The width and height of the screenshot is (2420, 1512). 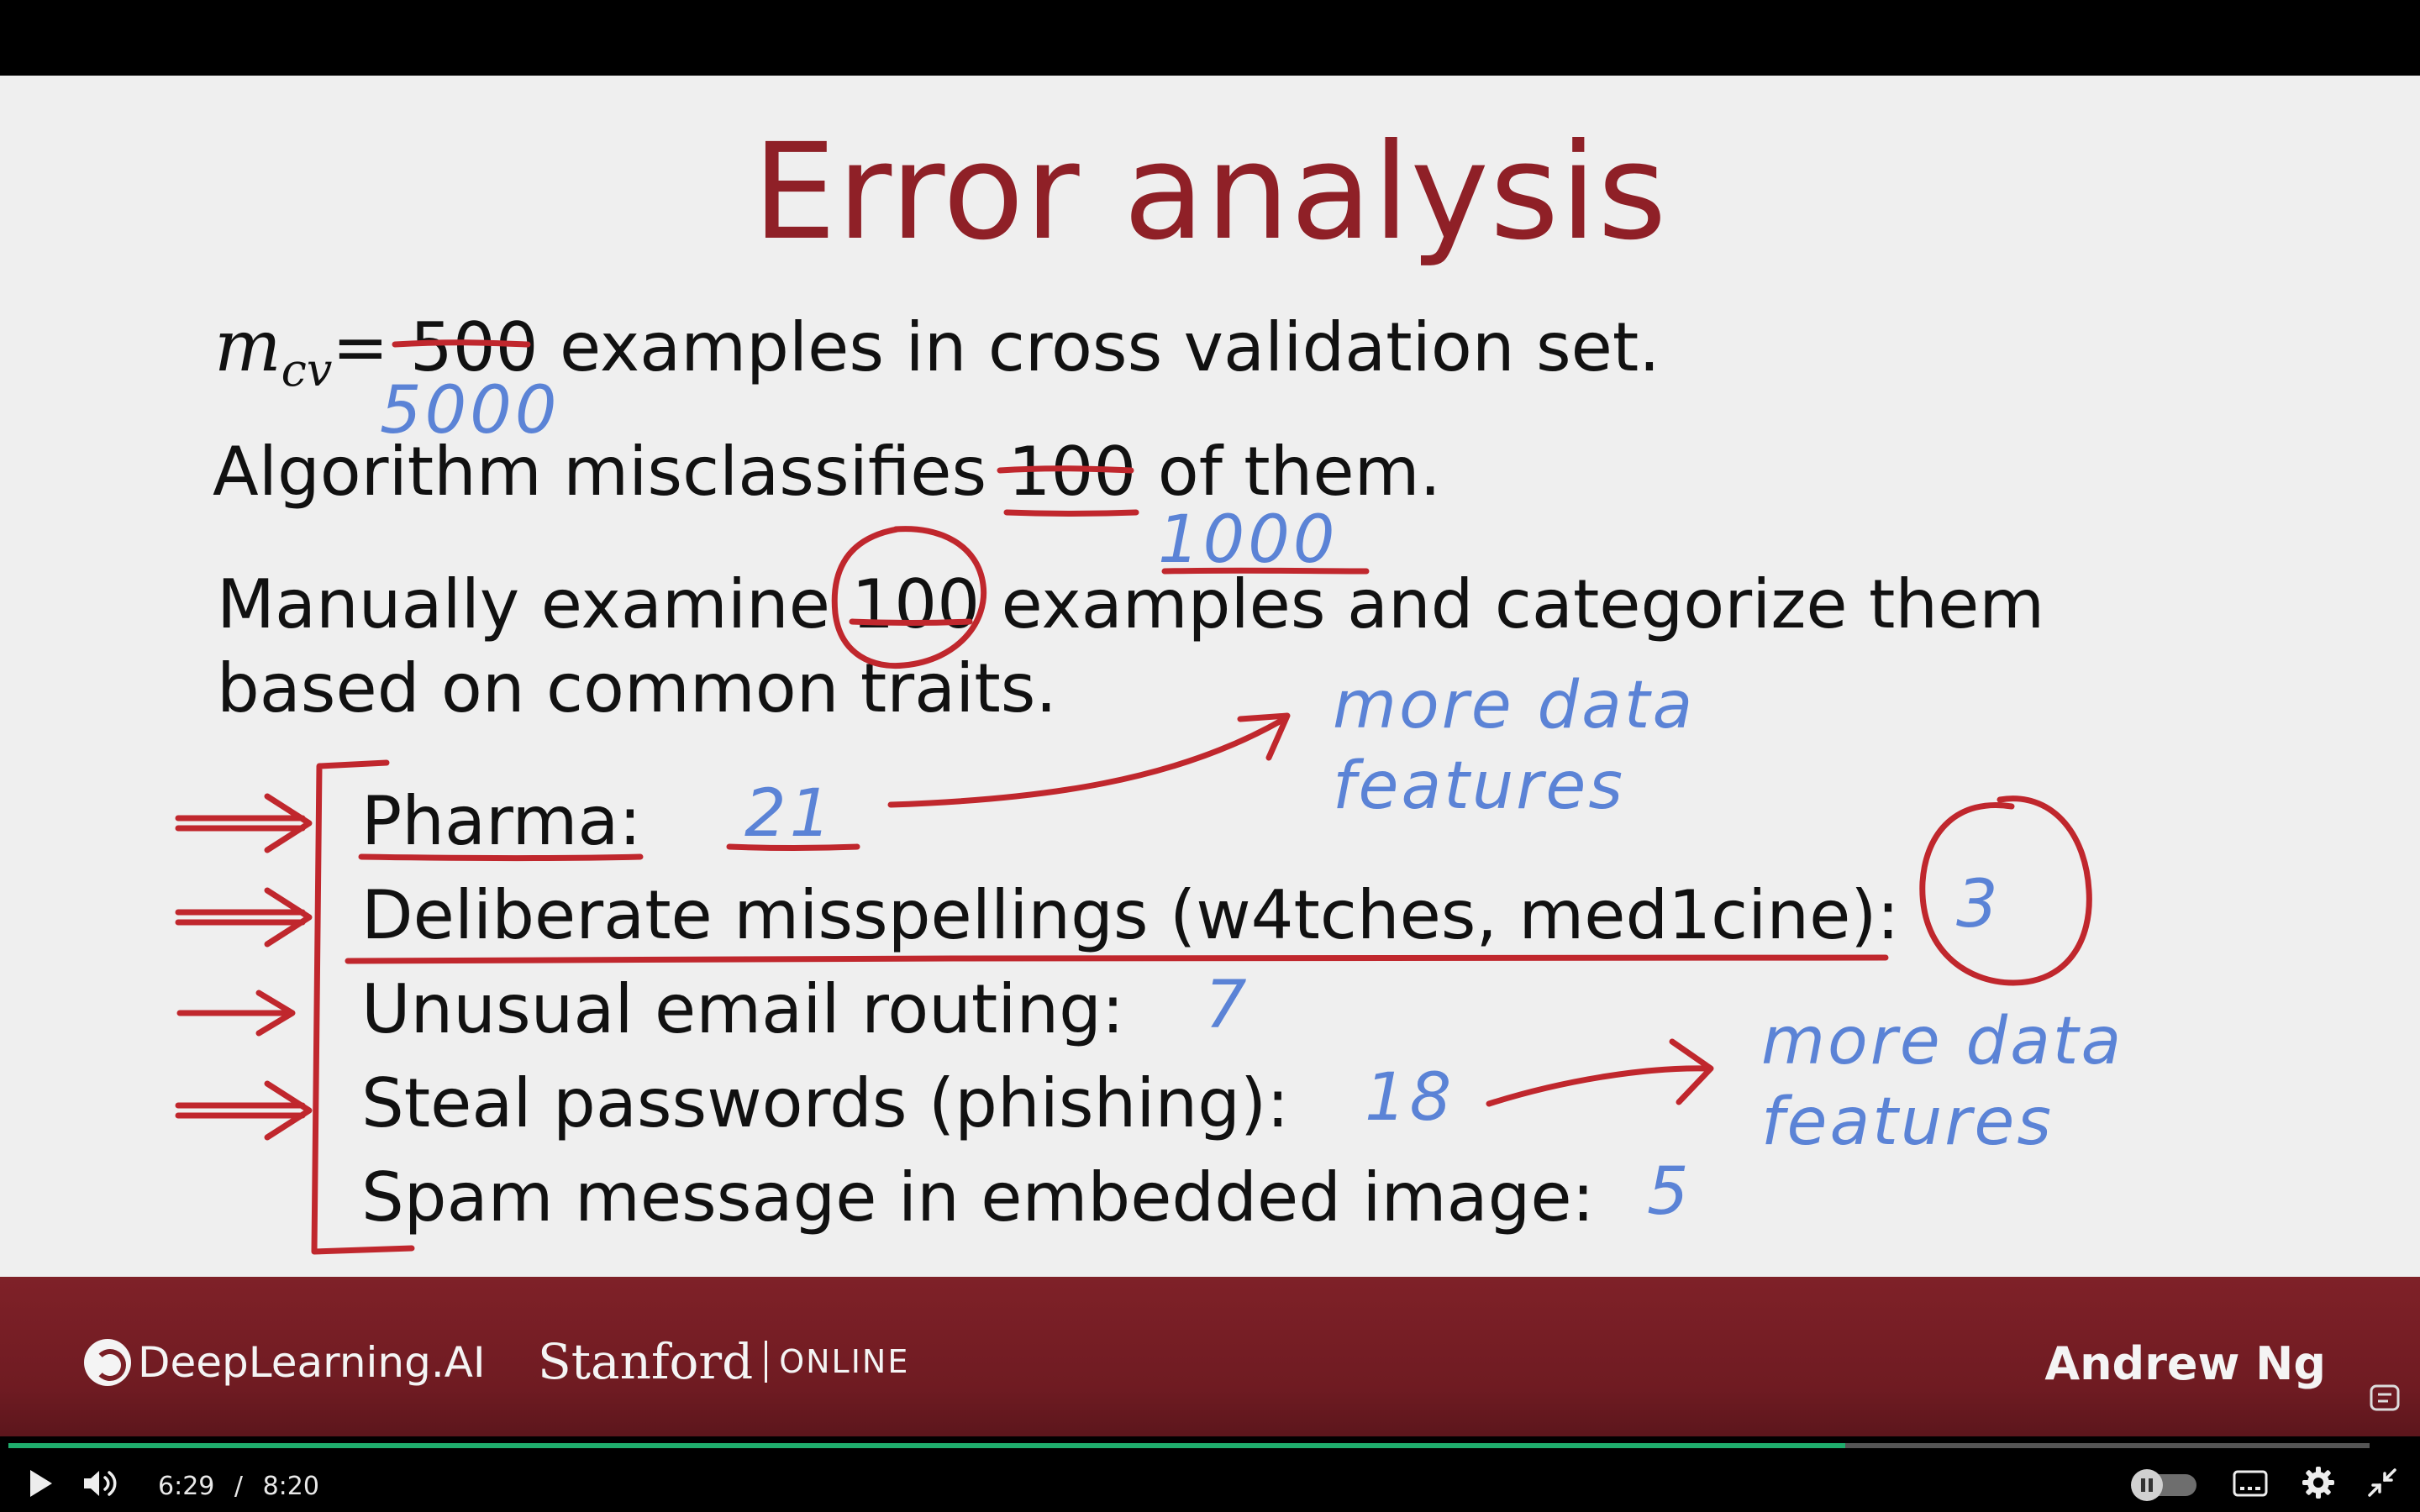 I want to click on arrow-21-shaft, so click(x=1087, y=762).